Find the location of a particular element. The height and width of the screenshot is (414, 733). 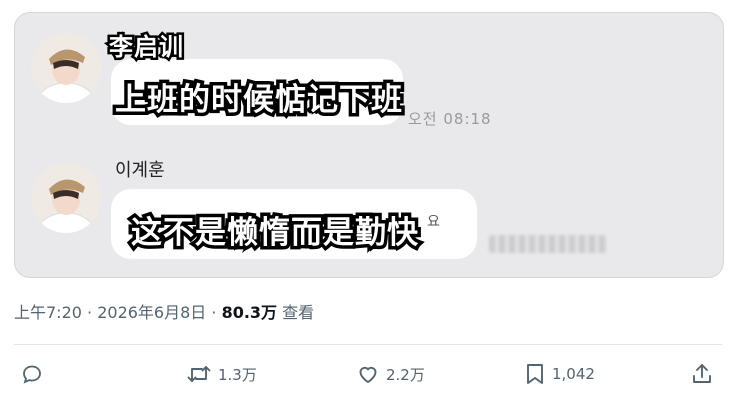

bookmark-button: 1,042 is located at coordinates (559, 374).